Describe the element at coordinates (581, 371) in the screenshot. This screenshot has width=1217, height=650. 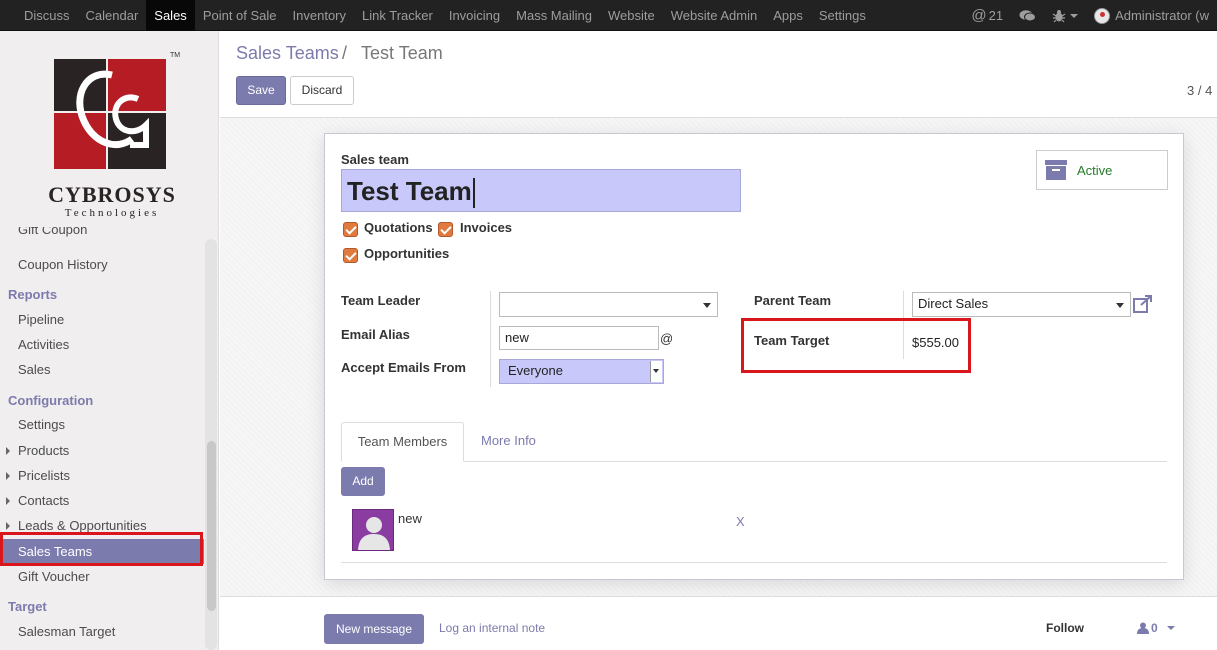
I see `accept-emails-select: Everyone` at that location.